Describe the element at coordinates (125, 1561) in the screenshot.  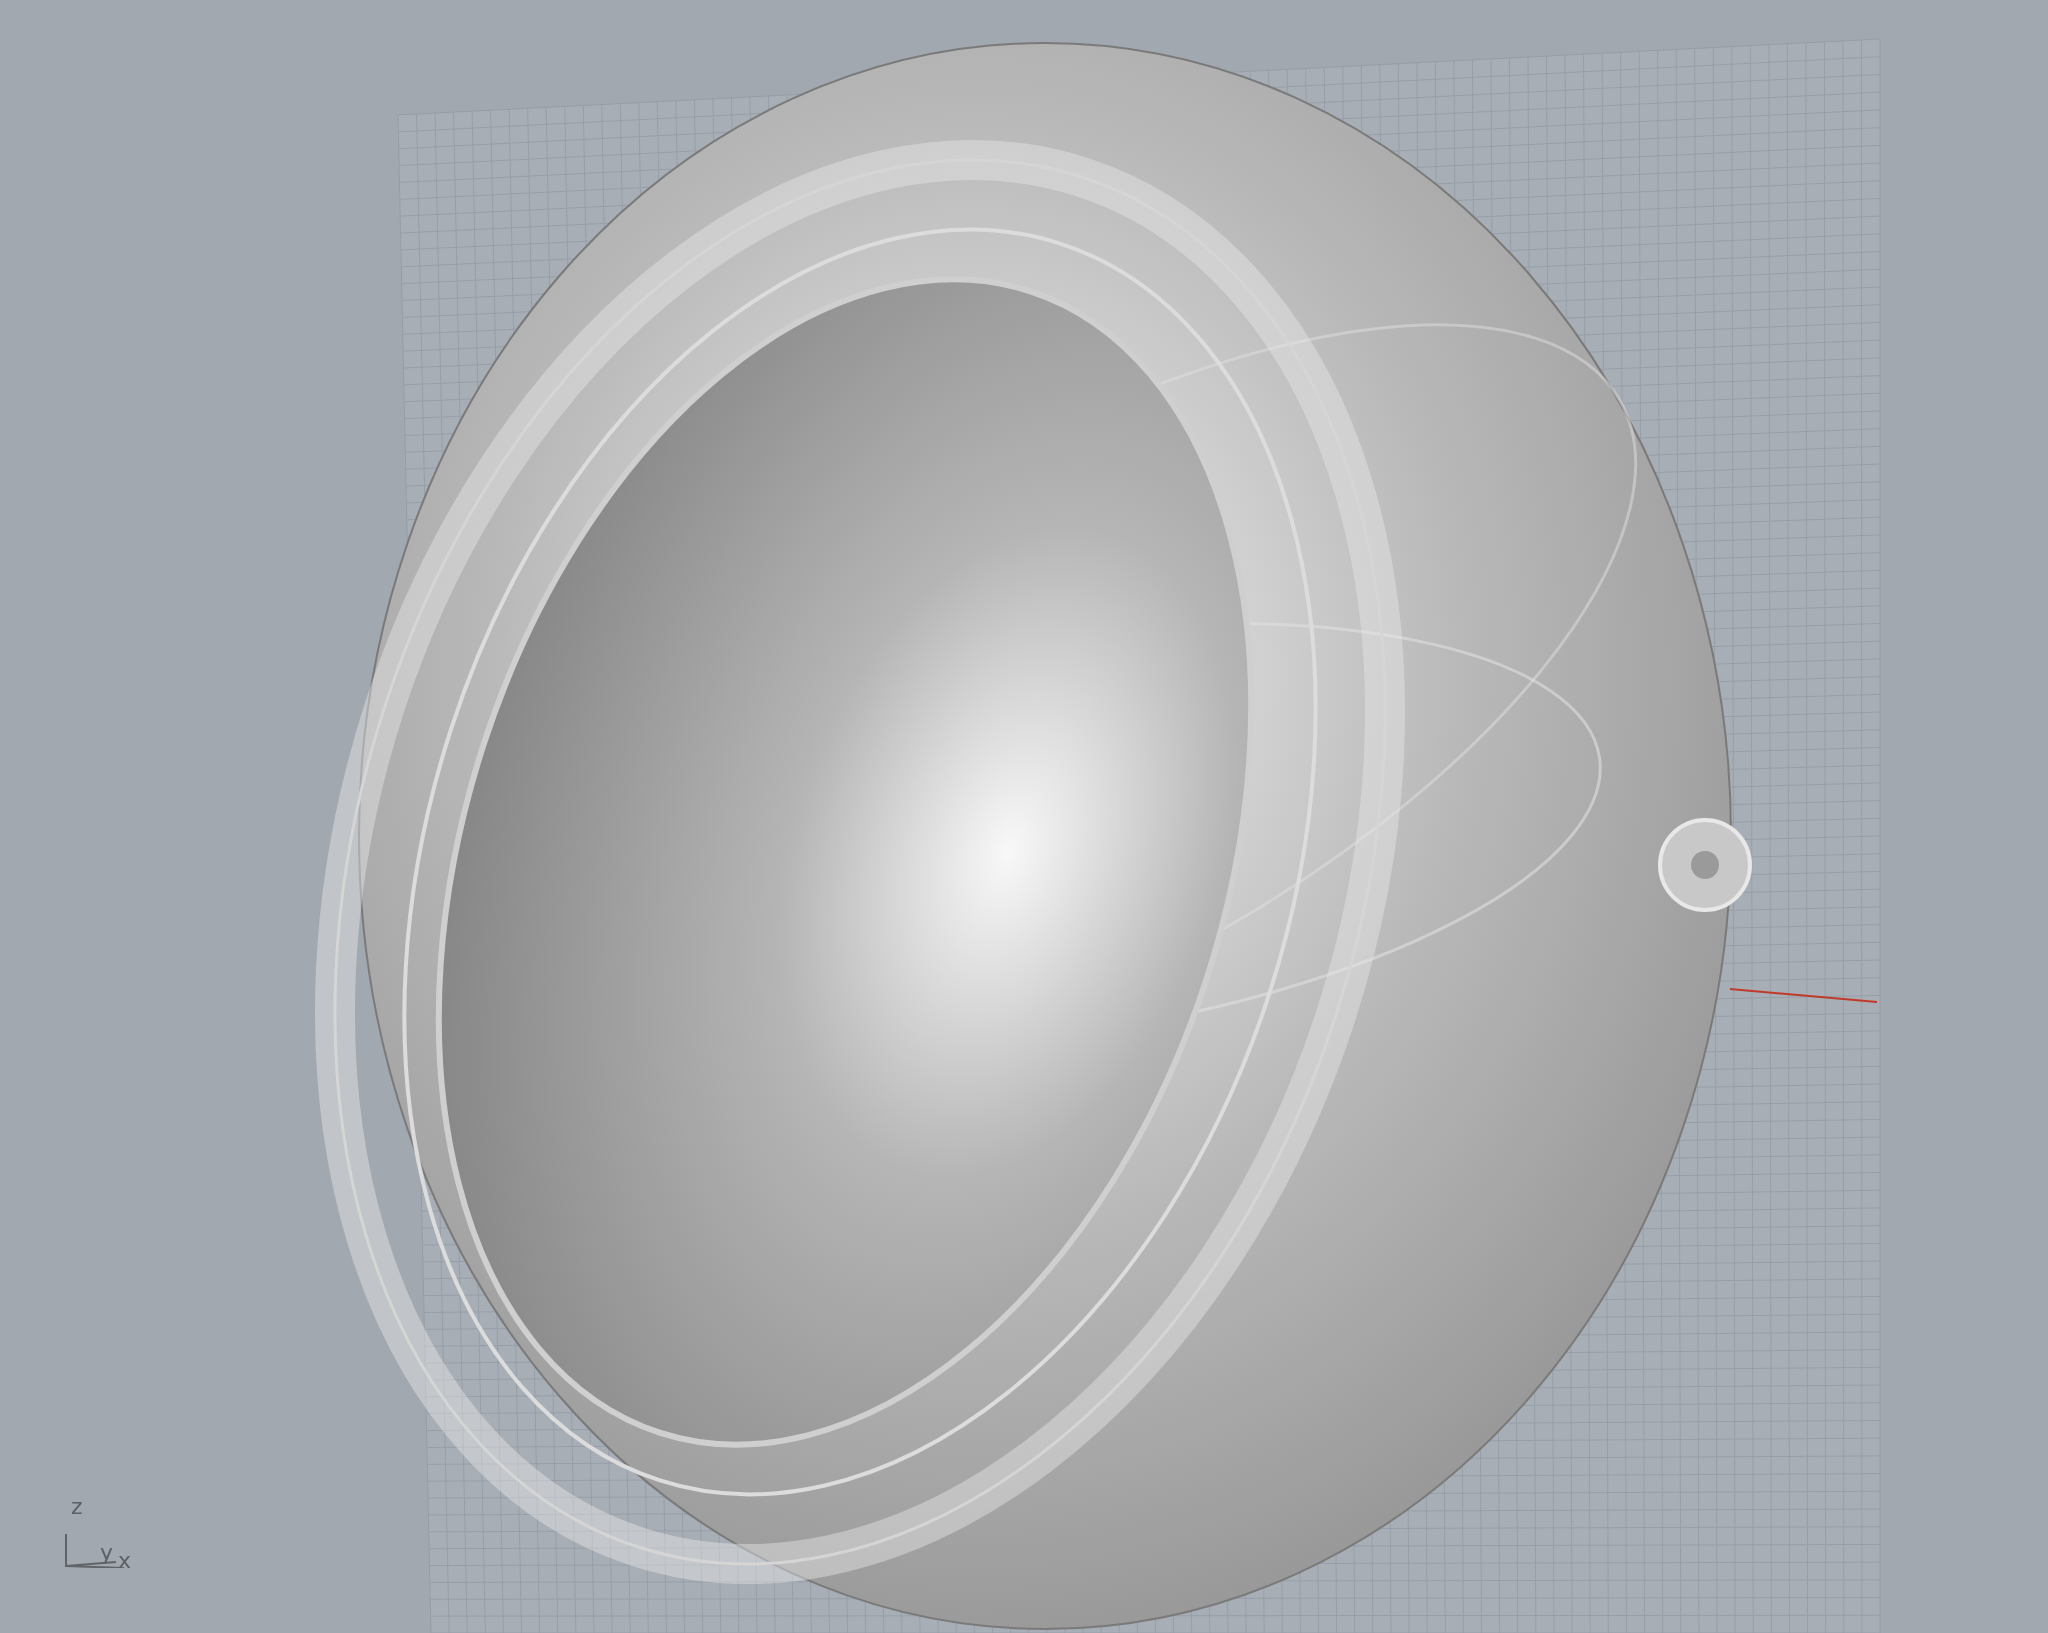
I see `axis-label: x` at that location.